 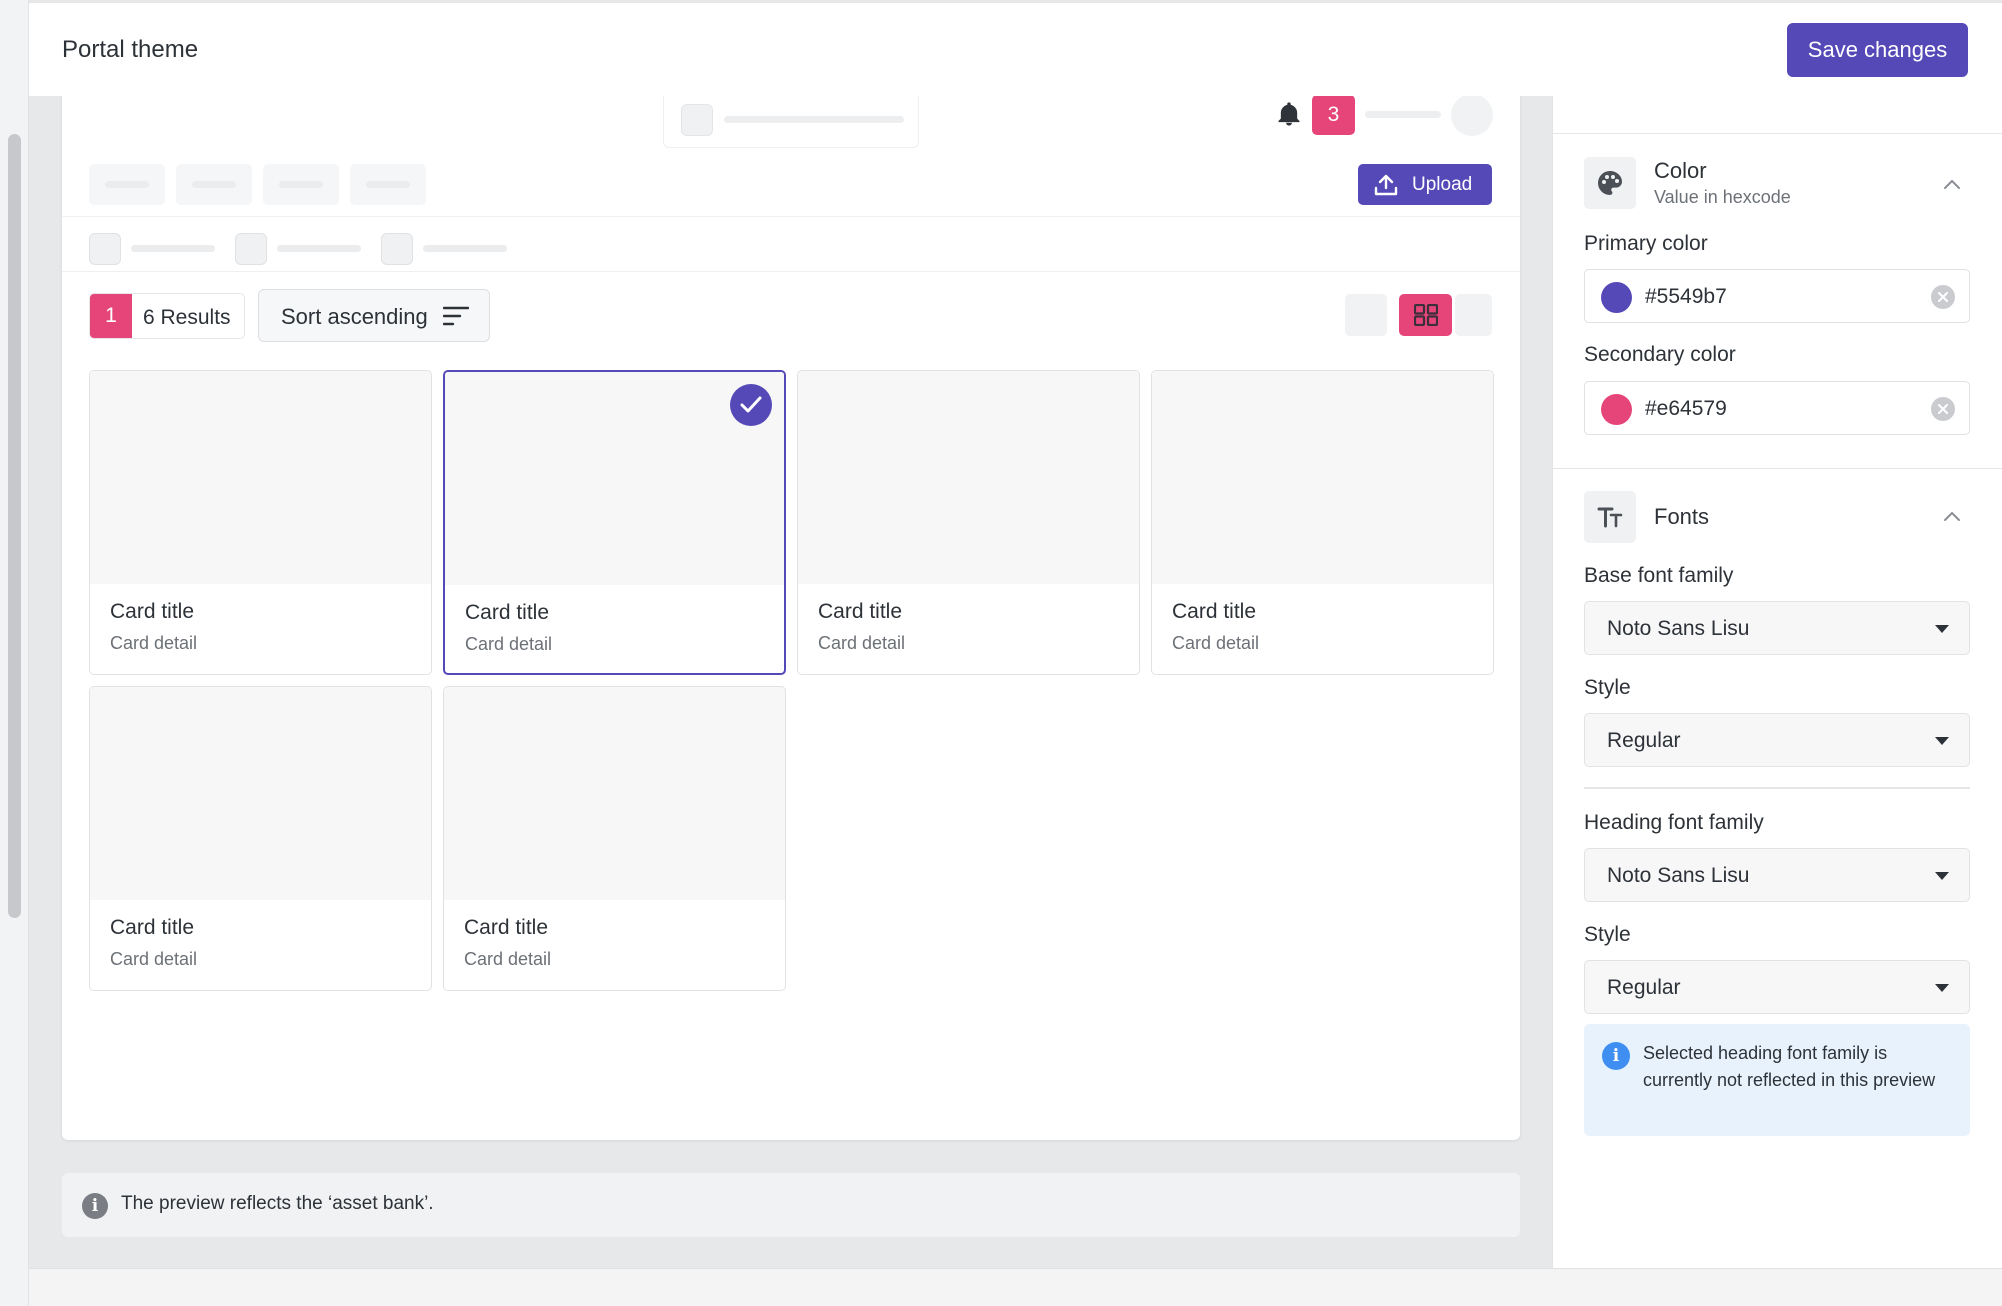 I want to click on sort-label: Sort ascending, so click(x=354, y=316).